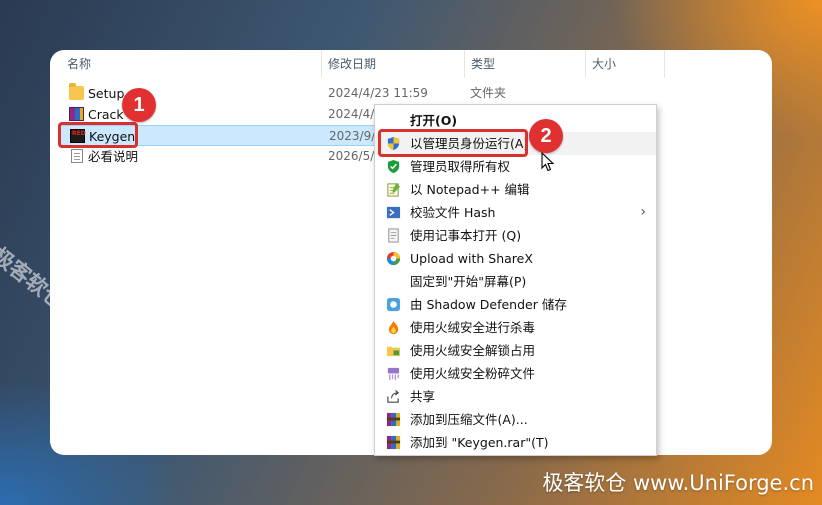 Image resolution: width=822 pixels, height=505 pixels. I want to click on menu-item-huorong-unlock: 使用火绒安全解锁占用, so click(515, 350).